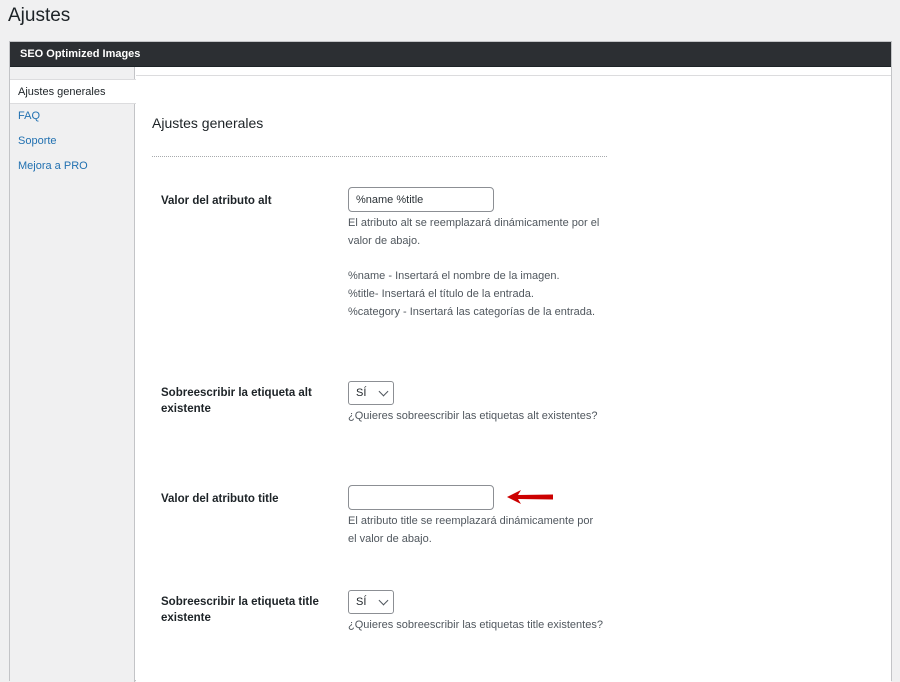 This screenshot has height=682, width=900. Describe the element at coordinates (72, 116) in the screenshot. I see `sidebar-item-faq: FAQ` at that location.